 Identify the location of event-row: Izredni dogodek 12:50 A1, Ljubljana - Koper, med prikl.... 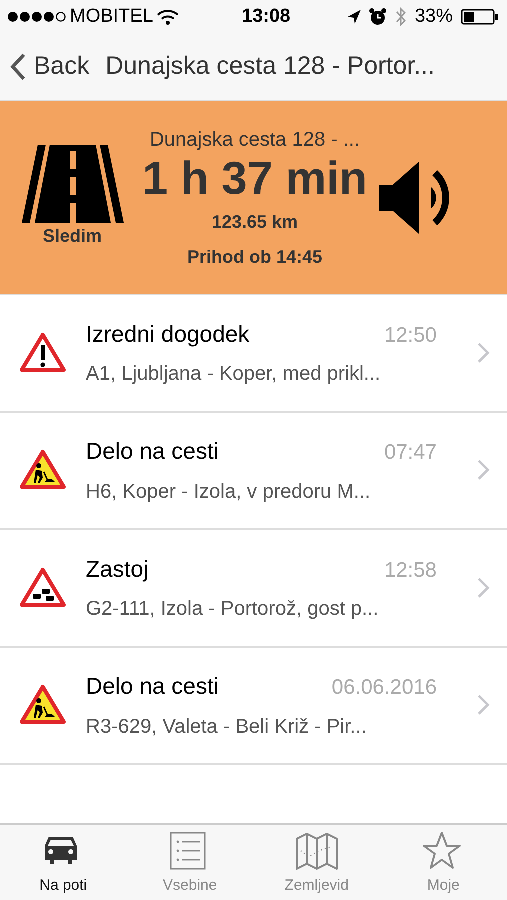
(253, 353).